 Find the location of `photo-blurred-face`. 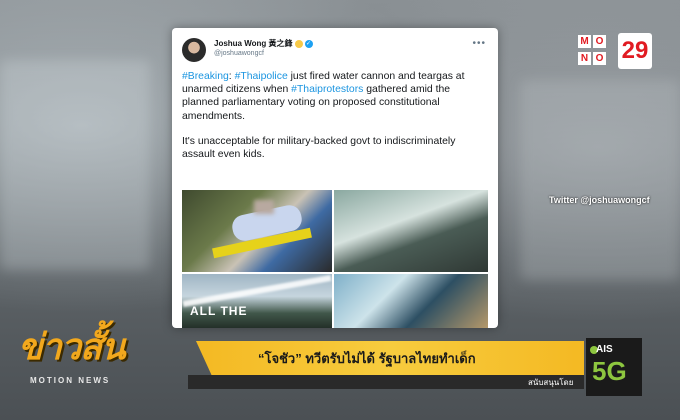

photo-blurred-face is located at coordinates (264, 207).